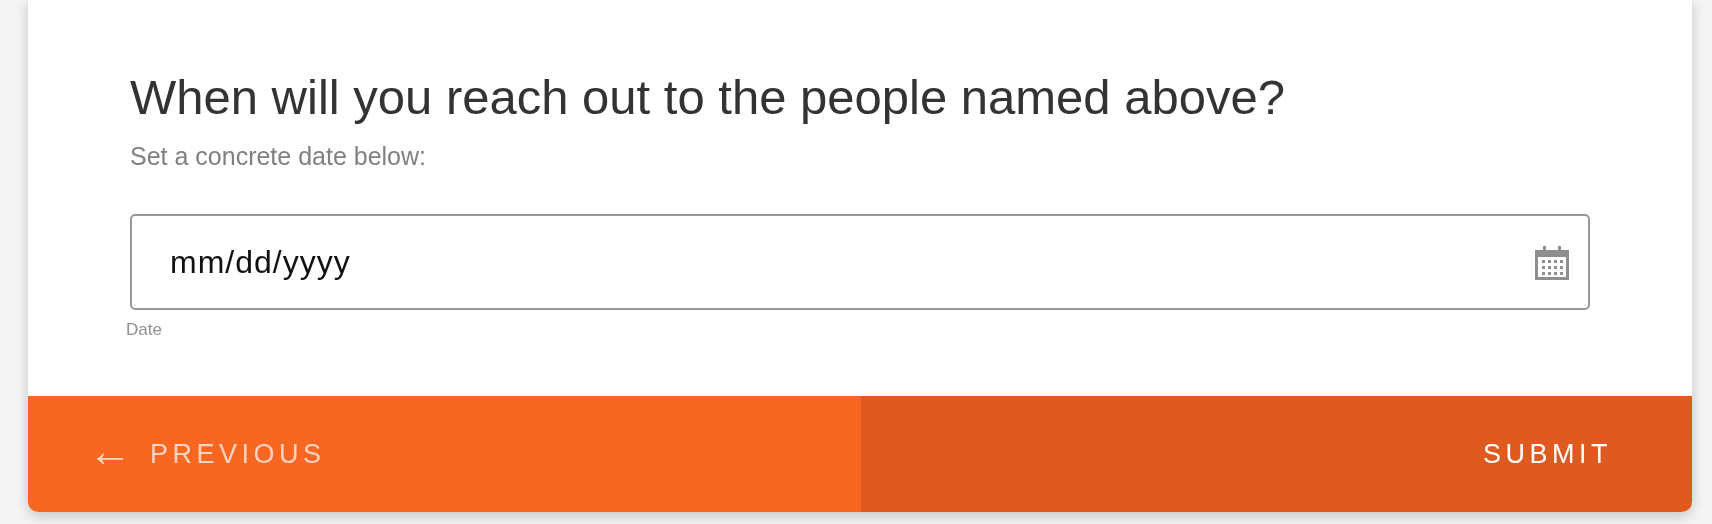  What do you see at coordinates (279, 156) in the screenshot?
I see `question-subtitle: Set a concrete date below:` at bounding box center [279, 156].